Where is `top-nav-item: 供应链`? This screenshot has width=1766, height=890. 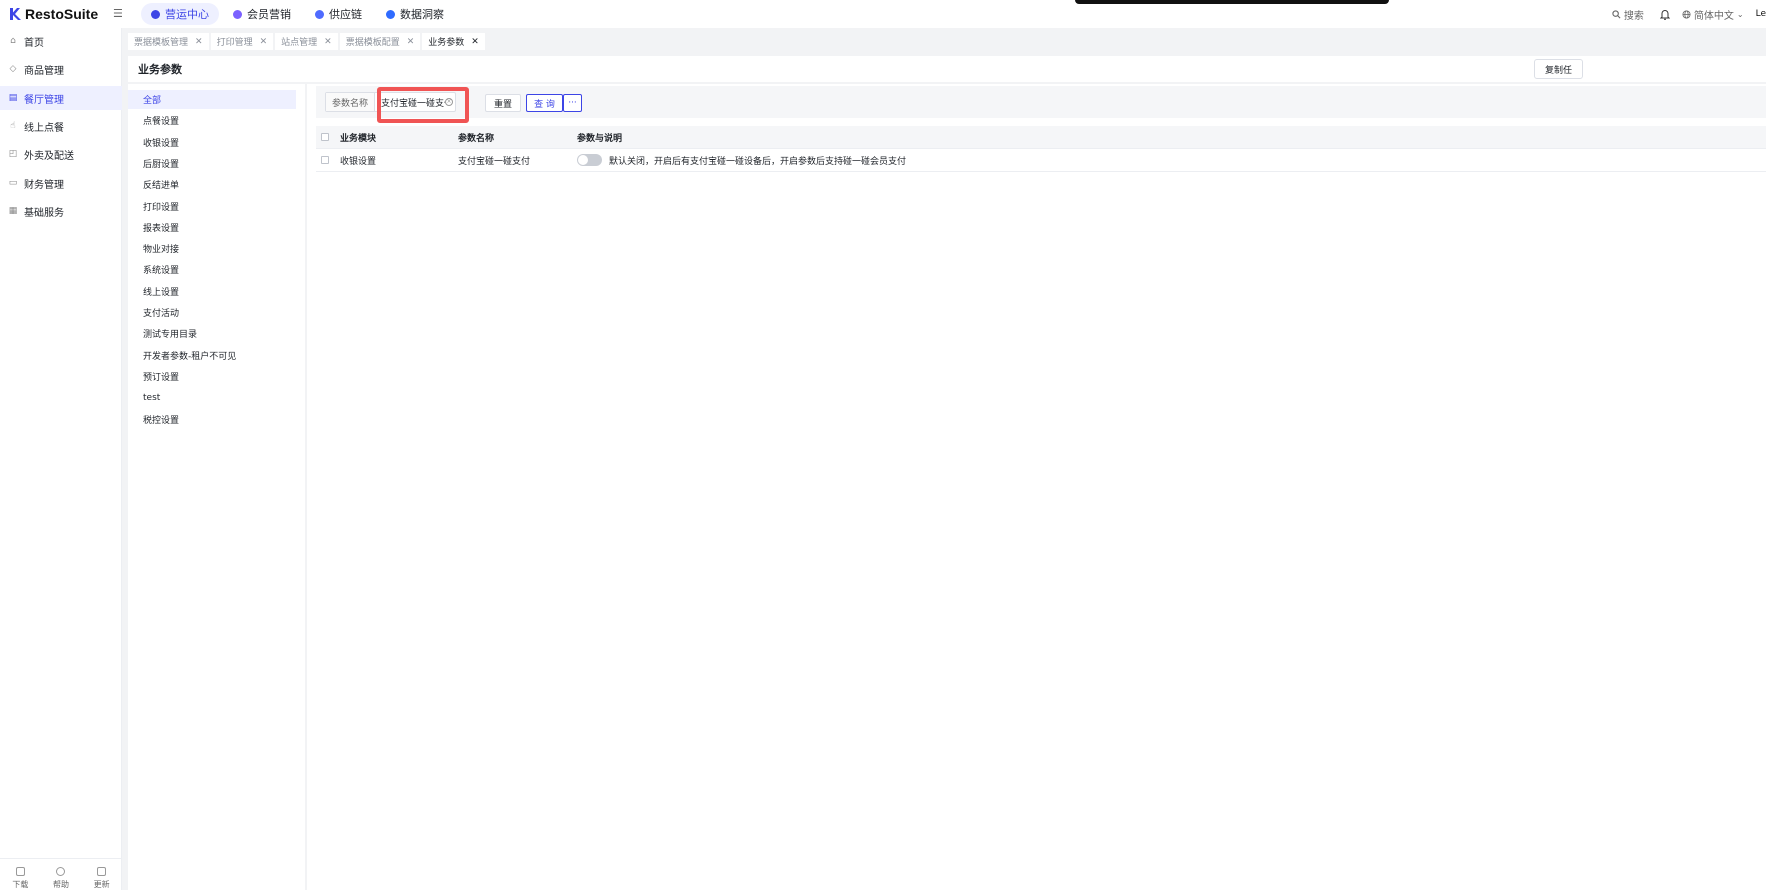 top-nav-item: 供应链 is located at coordinates (338, 14).